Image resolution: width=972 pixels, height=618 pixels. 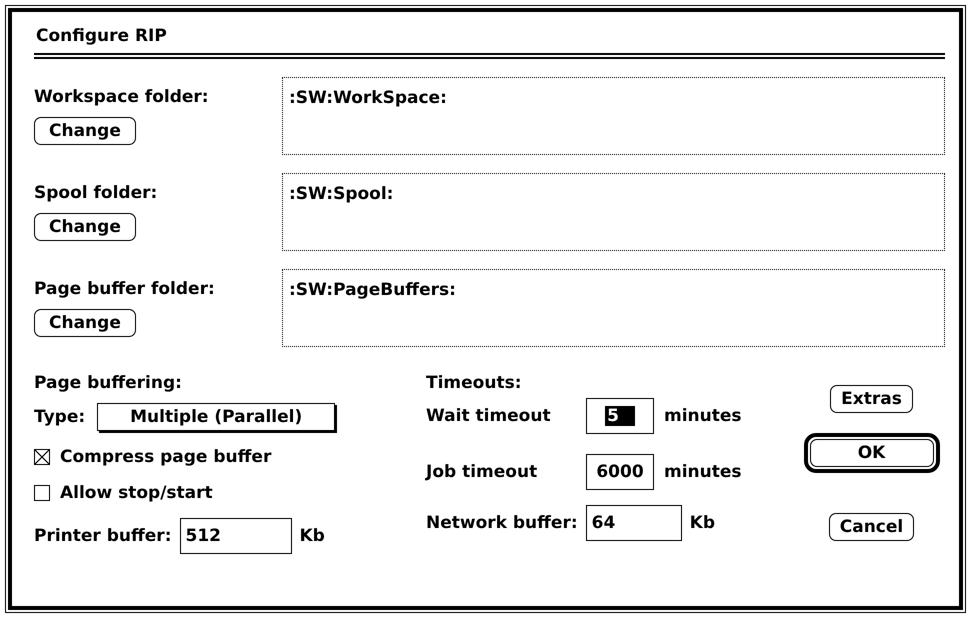 I want to click on dialog-button: Cancel, so click(x=871, y=527).